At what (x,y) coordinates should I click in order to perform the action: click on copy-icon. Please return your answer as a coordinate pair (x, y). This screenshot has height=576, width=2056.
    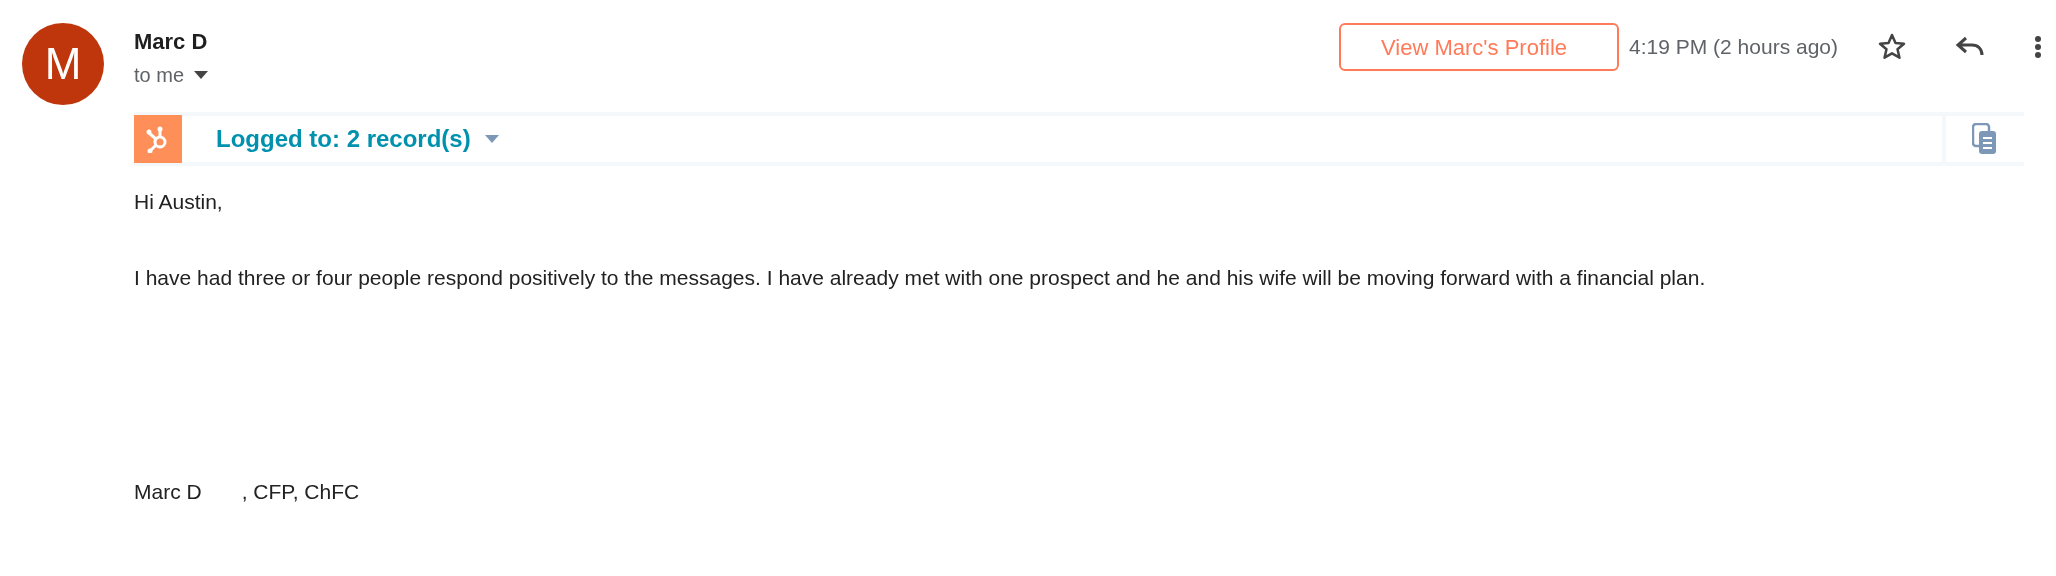
    Looking at the image, I should click on (1985, 139).